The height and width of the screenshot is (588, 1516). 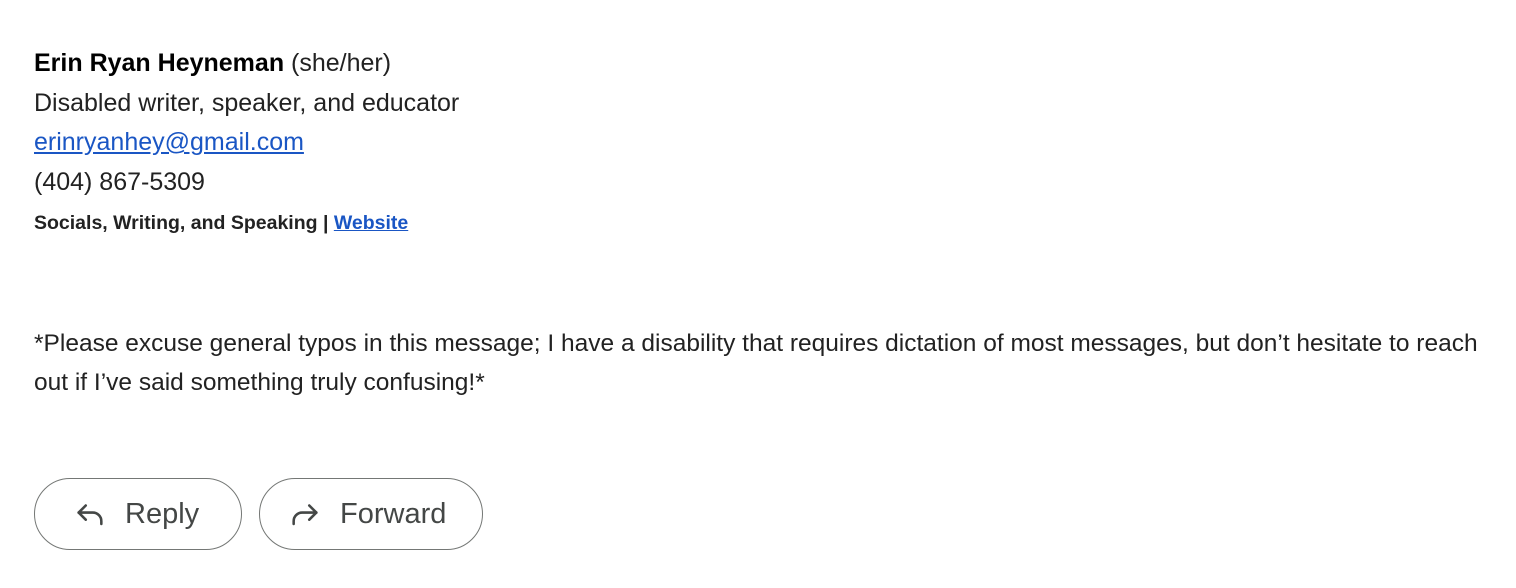 What do you see at coordinates (159, 63) in the screenshot?
I see `signature-name: Erin Ryan Heyneman` at bounding box center [159, 63].